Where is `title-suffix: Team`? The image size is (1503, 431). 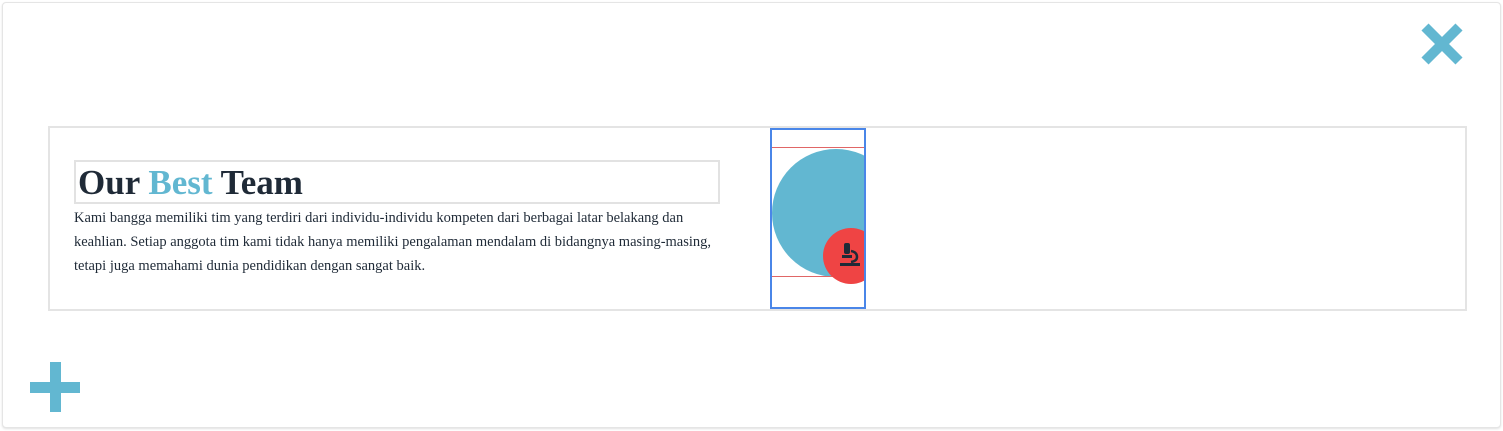
title-suffix: Team is located at coordinates (261, 182).